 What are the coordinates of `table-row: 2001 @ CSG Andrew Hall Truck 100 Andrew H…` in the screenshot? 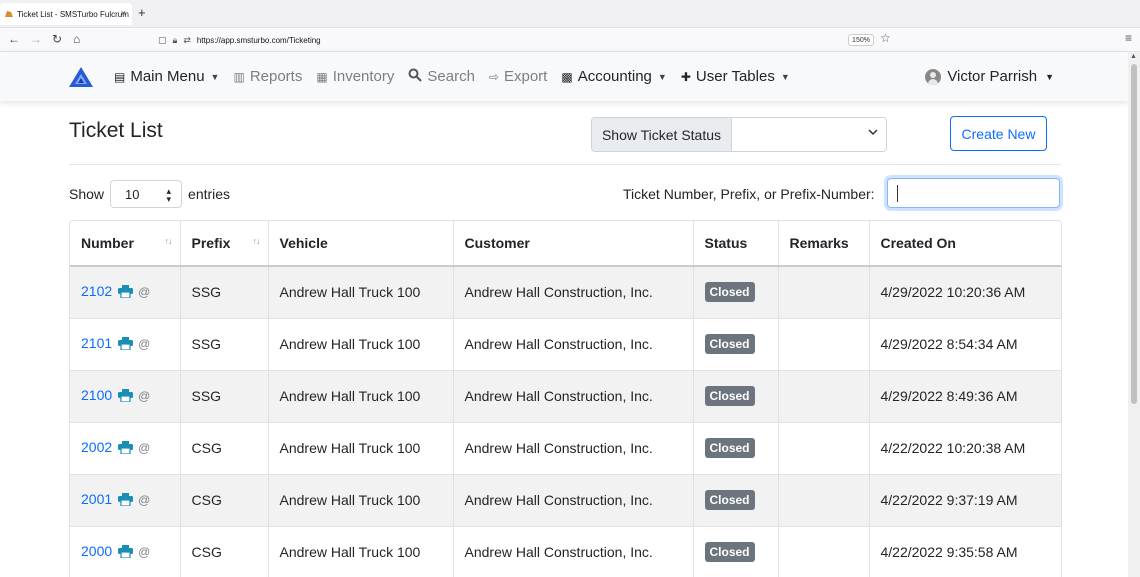 It's located at (565, 500).